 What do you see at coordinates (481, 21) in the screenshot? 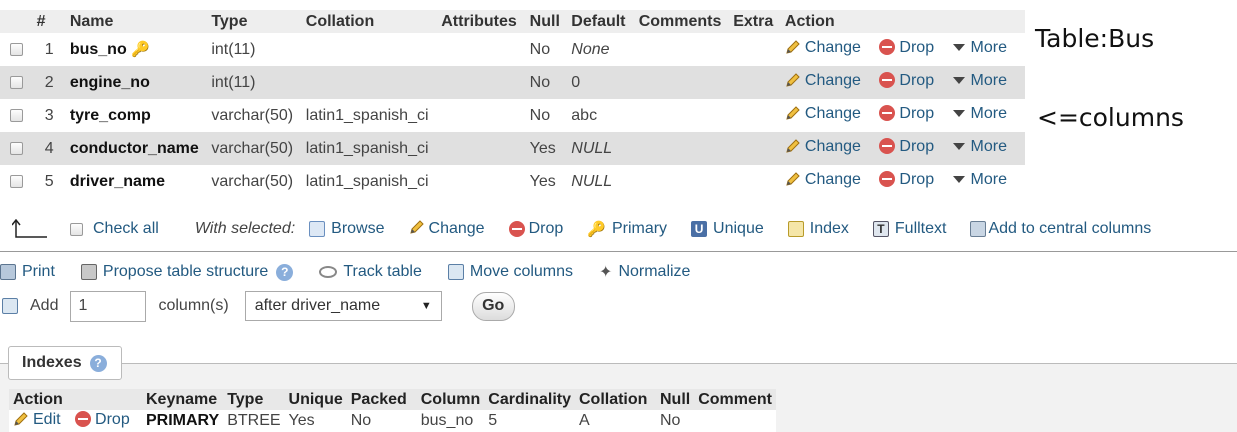
I see `header-attributes: Attributes` at bounding box center [481, 21].